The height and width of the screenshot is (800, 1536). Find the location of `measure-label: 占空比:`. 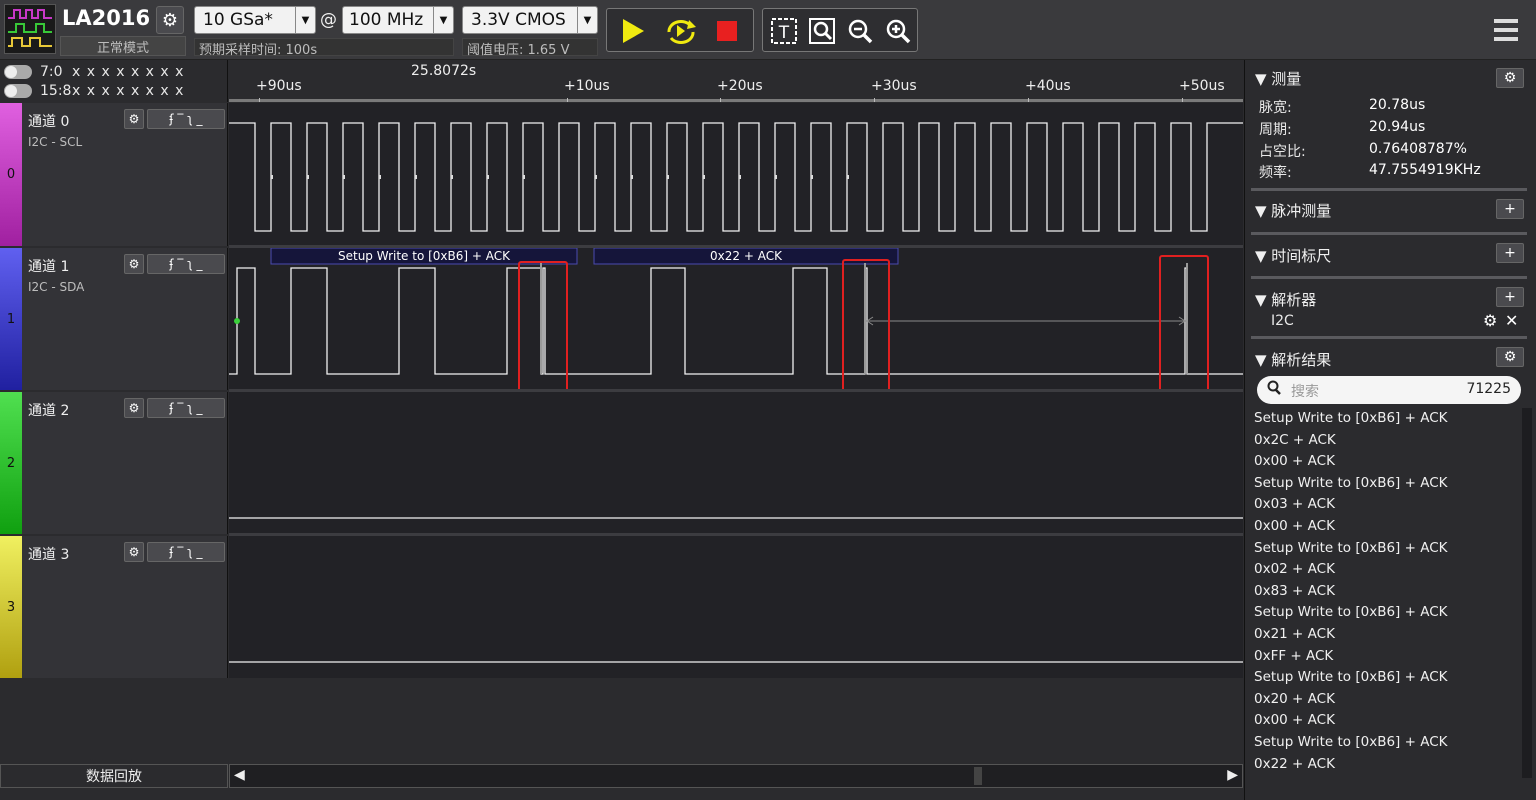

measure-label: 占空比: is located at coordinates (1282, 152).